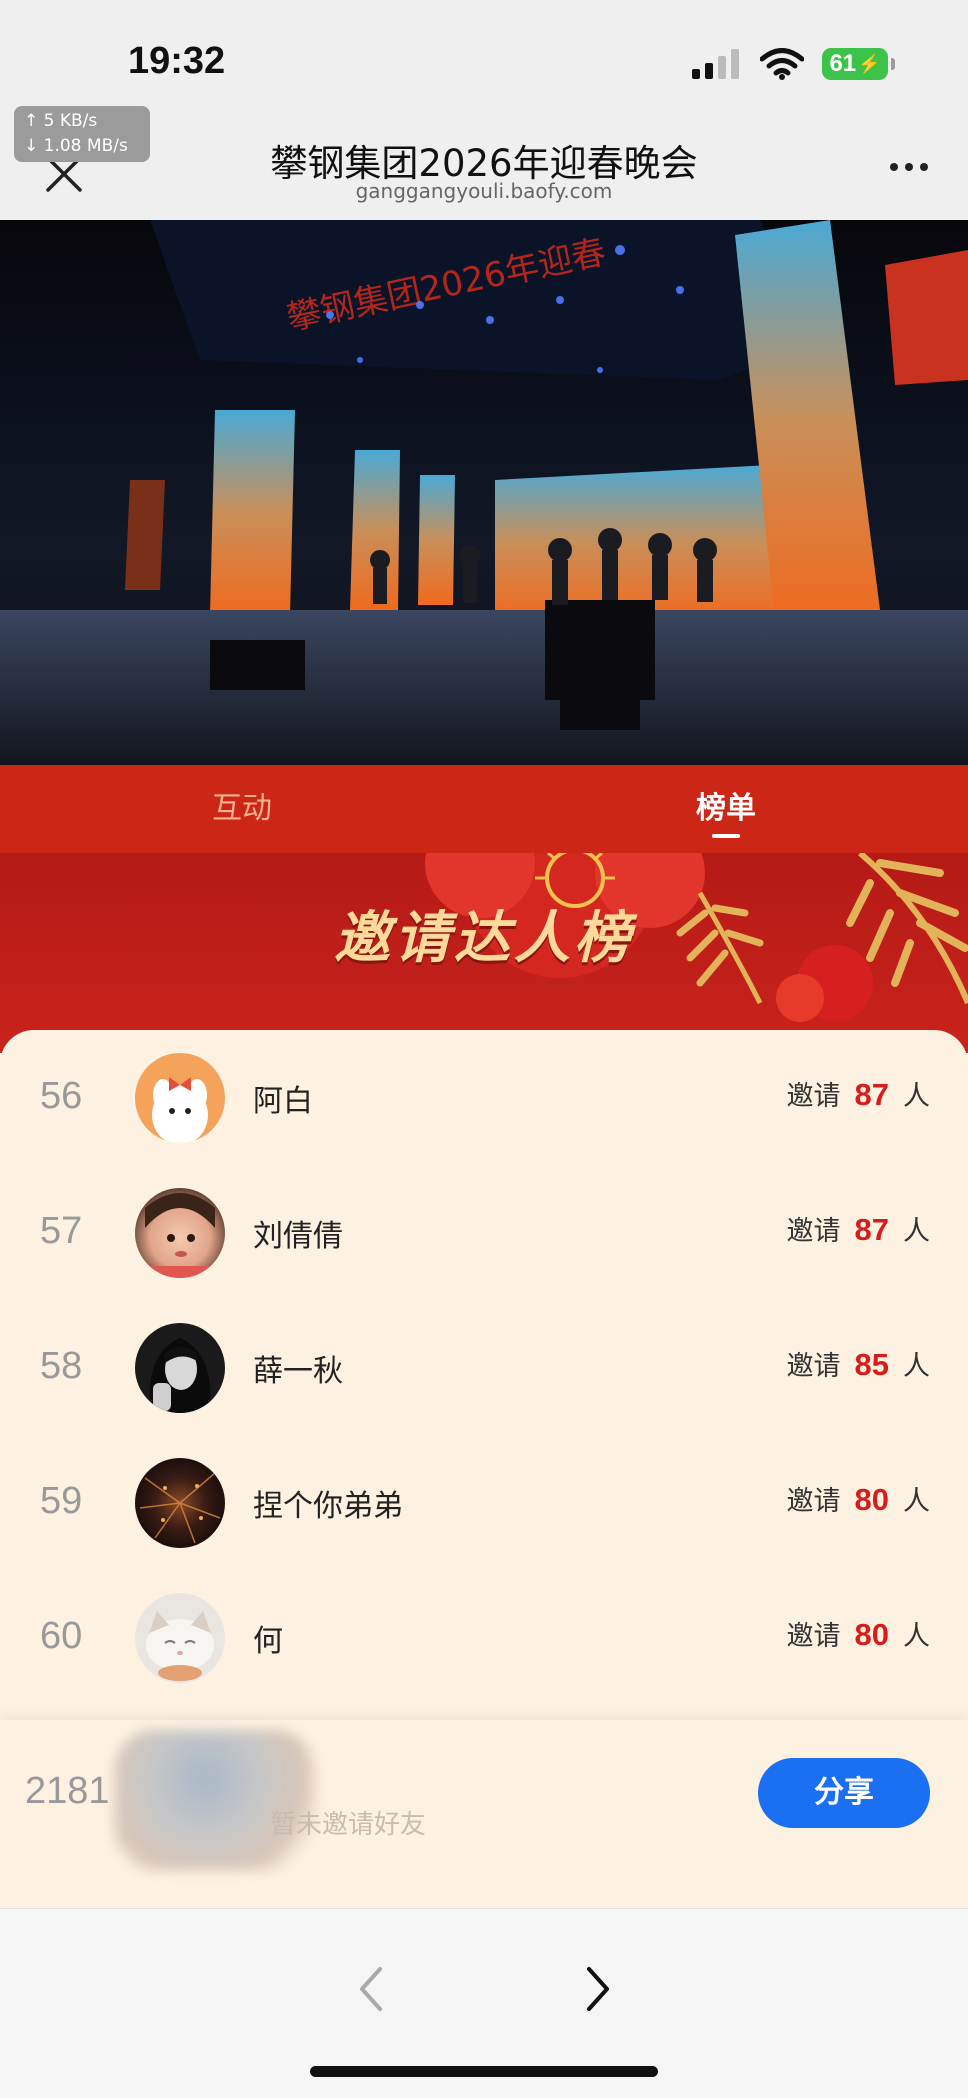  I want to click on leaderboard-banner: 邀请达人榜, so click(484, 953).